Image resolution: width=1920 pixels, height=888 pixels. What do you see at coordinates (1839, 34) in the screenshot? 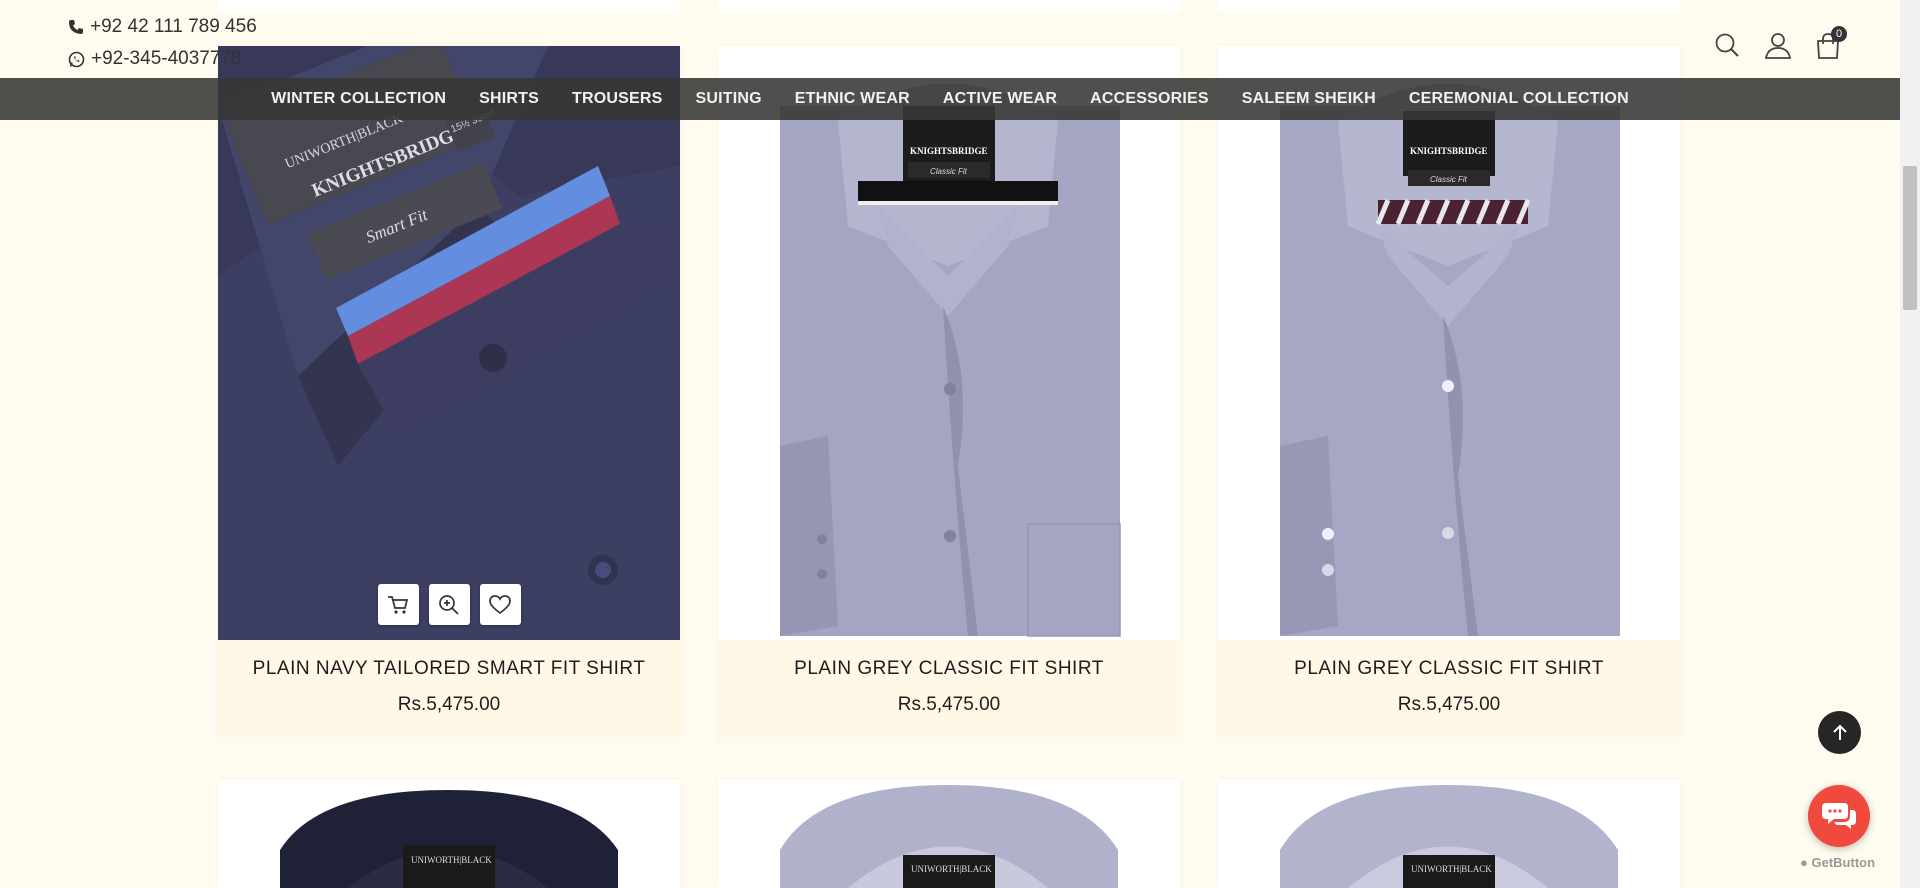
I see `cart-count-badge: 0` at bounding box center [1839, 34].